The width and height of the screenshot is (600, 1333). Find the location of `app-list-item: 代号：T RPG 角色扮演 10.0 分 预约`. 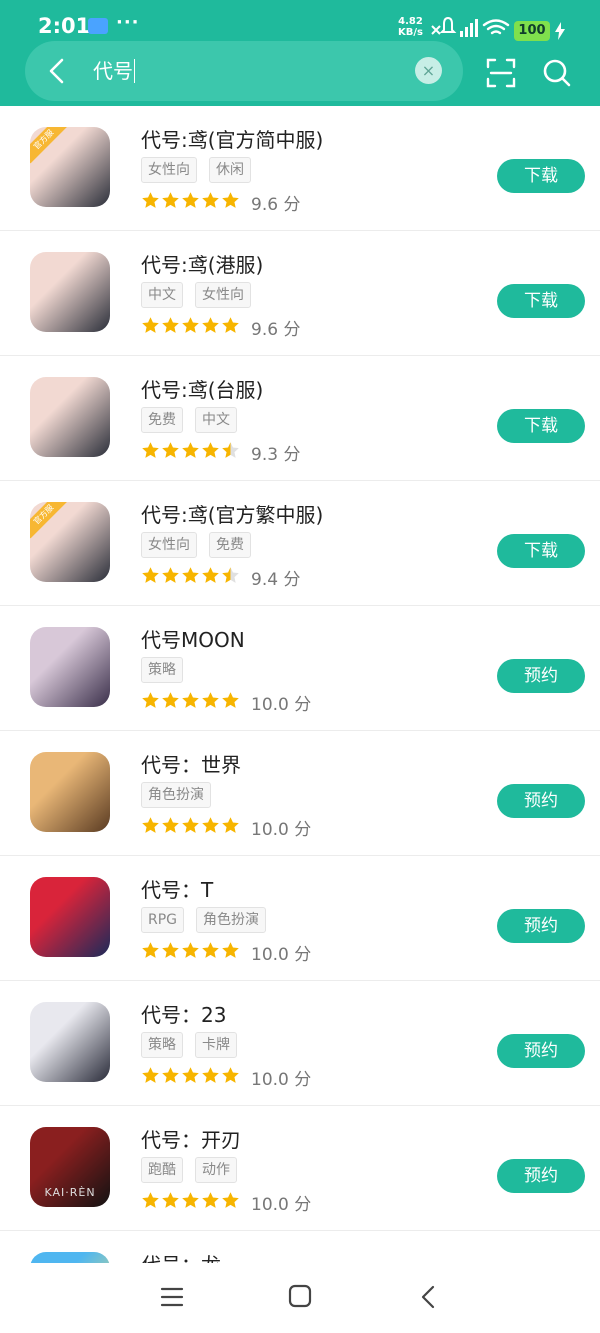

app-list-item: 代号：T RPG 角色扮演 10.0 分 预约 is located at coordinates (300, 918).